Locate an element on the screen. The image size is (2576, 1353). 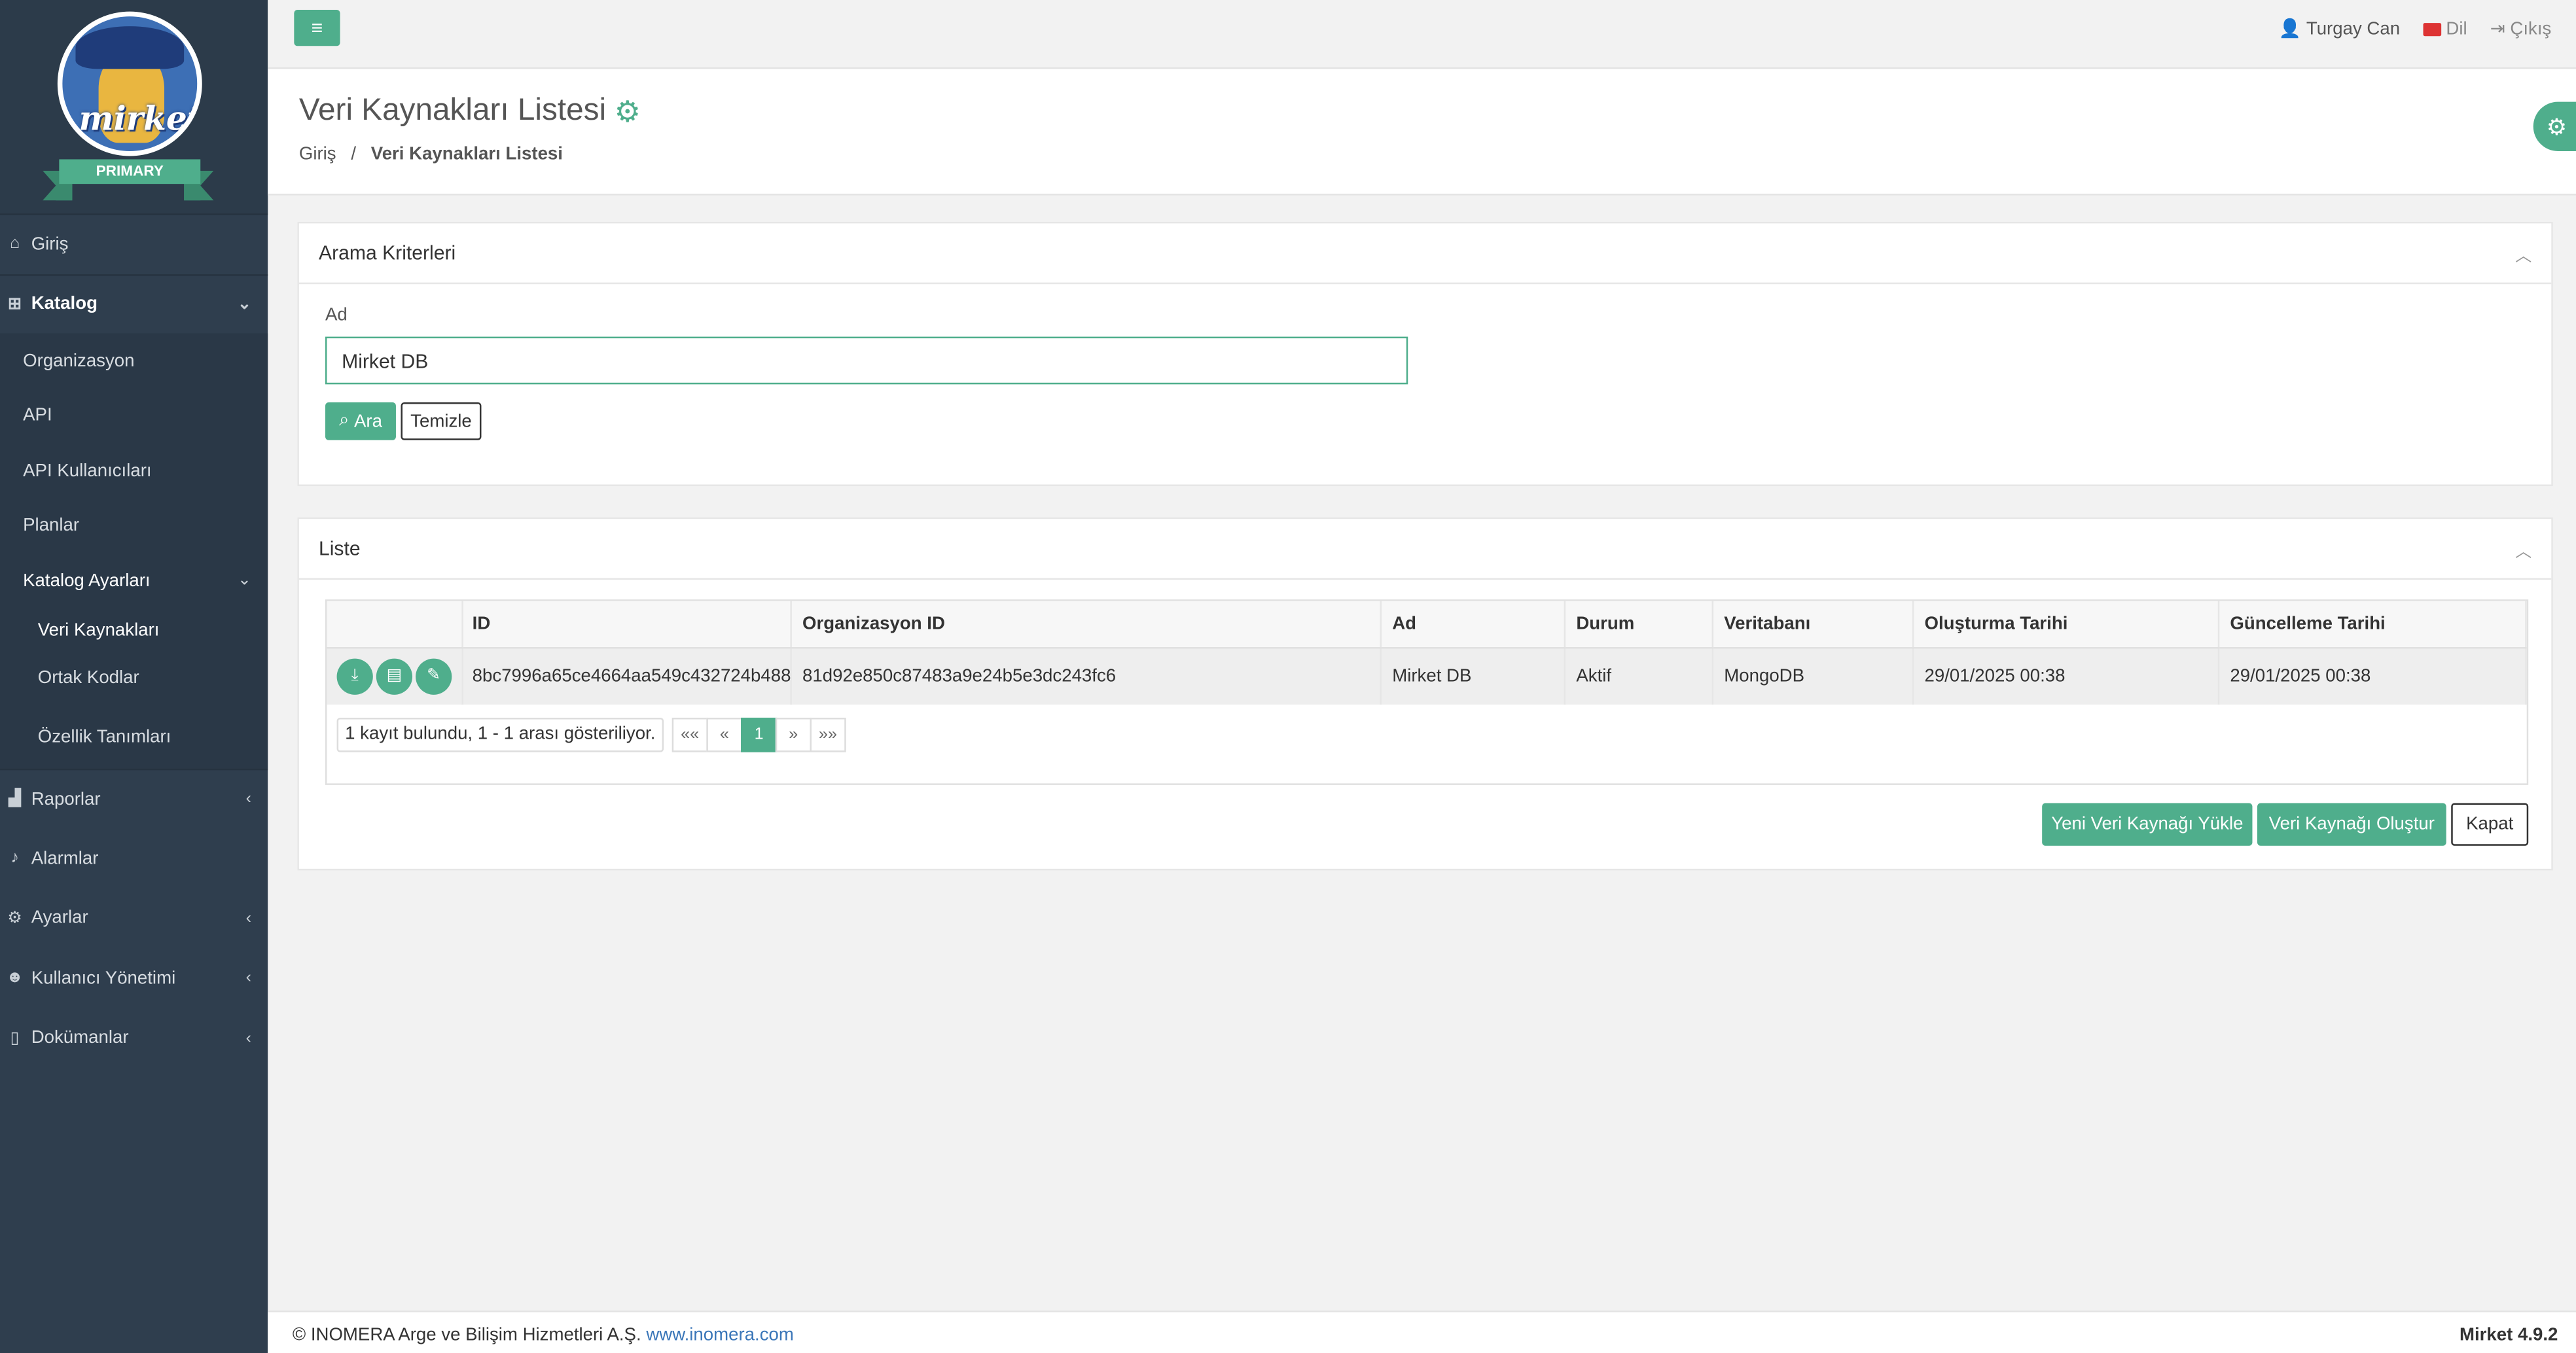
user-menu: 👤 Turgay Can is located at coordinates (2339, 29).